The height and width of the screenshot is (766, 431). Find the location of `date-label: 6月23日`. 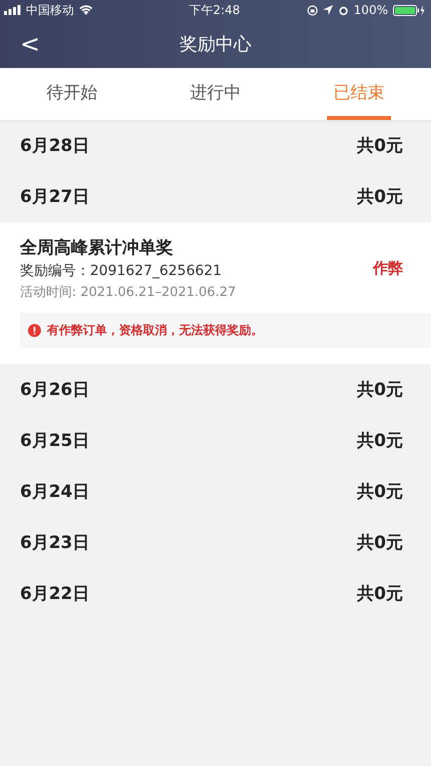

date-label: 6月23日 is located at coordinates (55, 543).